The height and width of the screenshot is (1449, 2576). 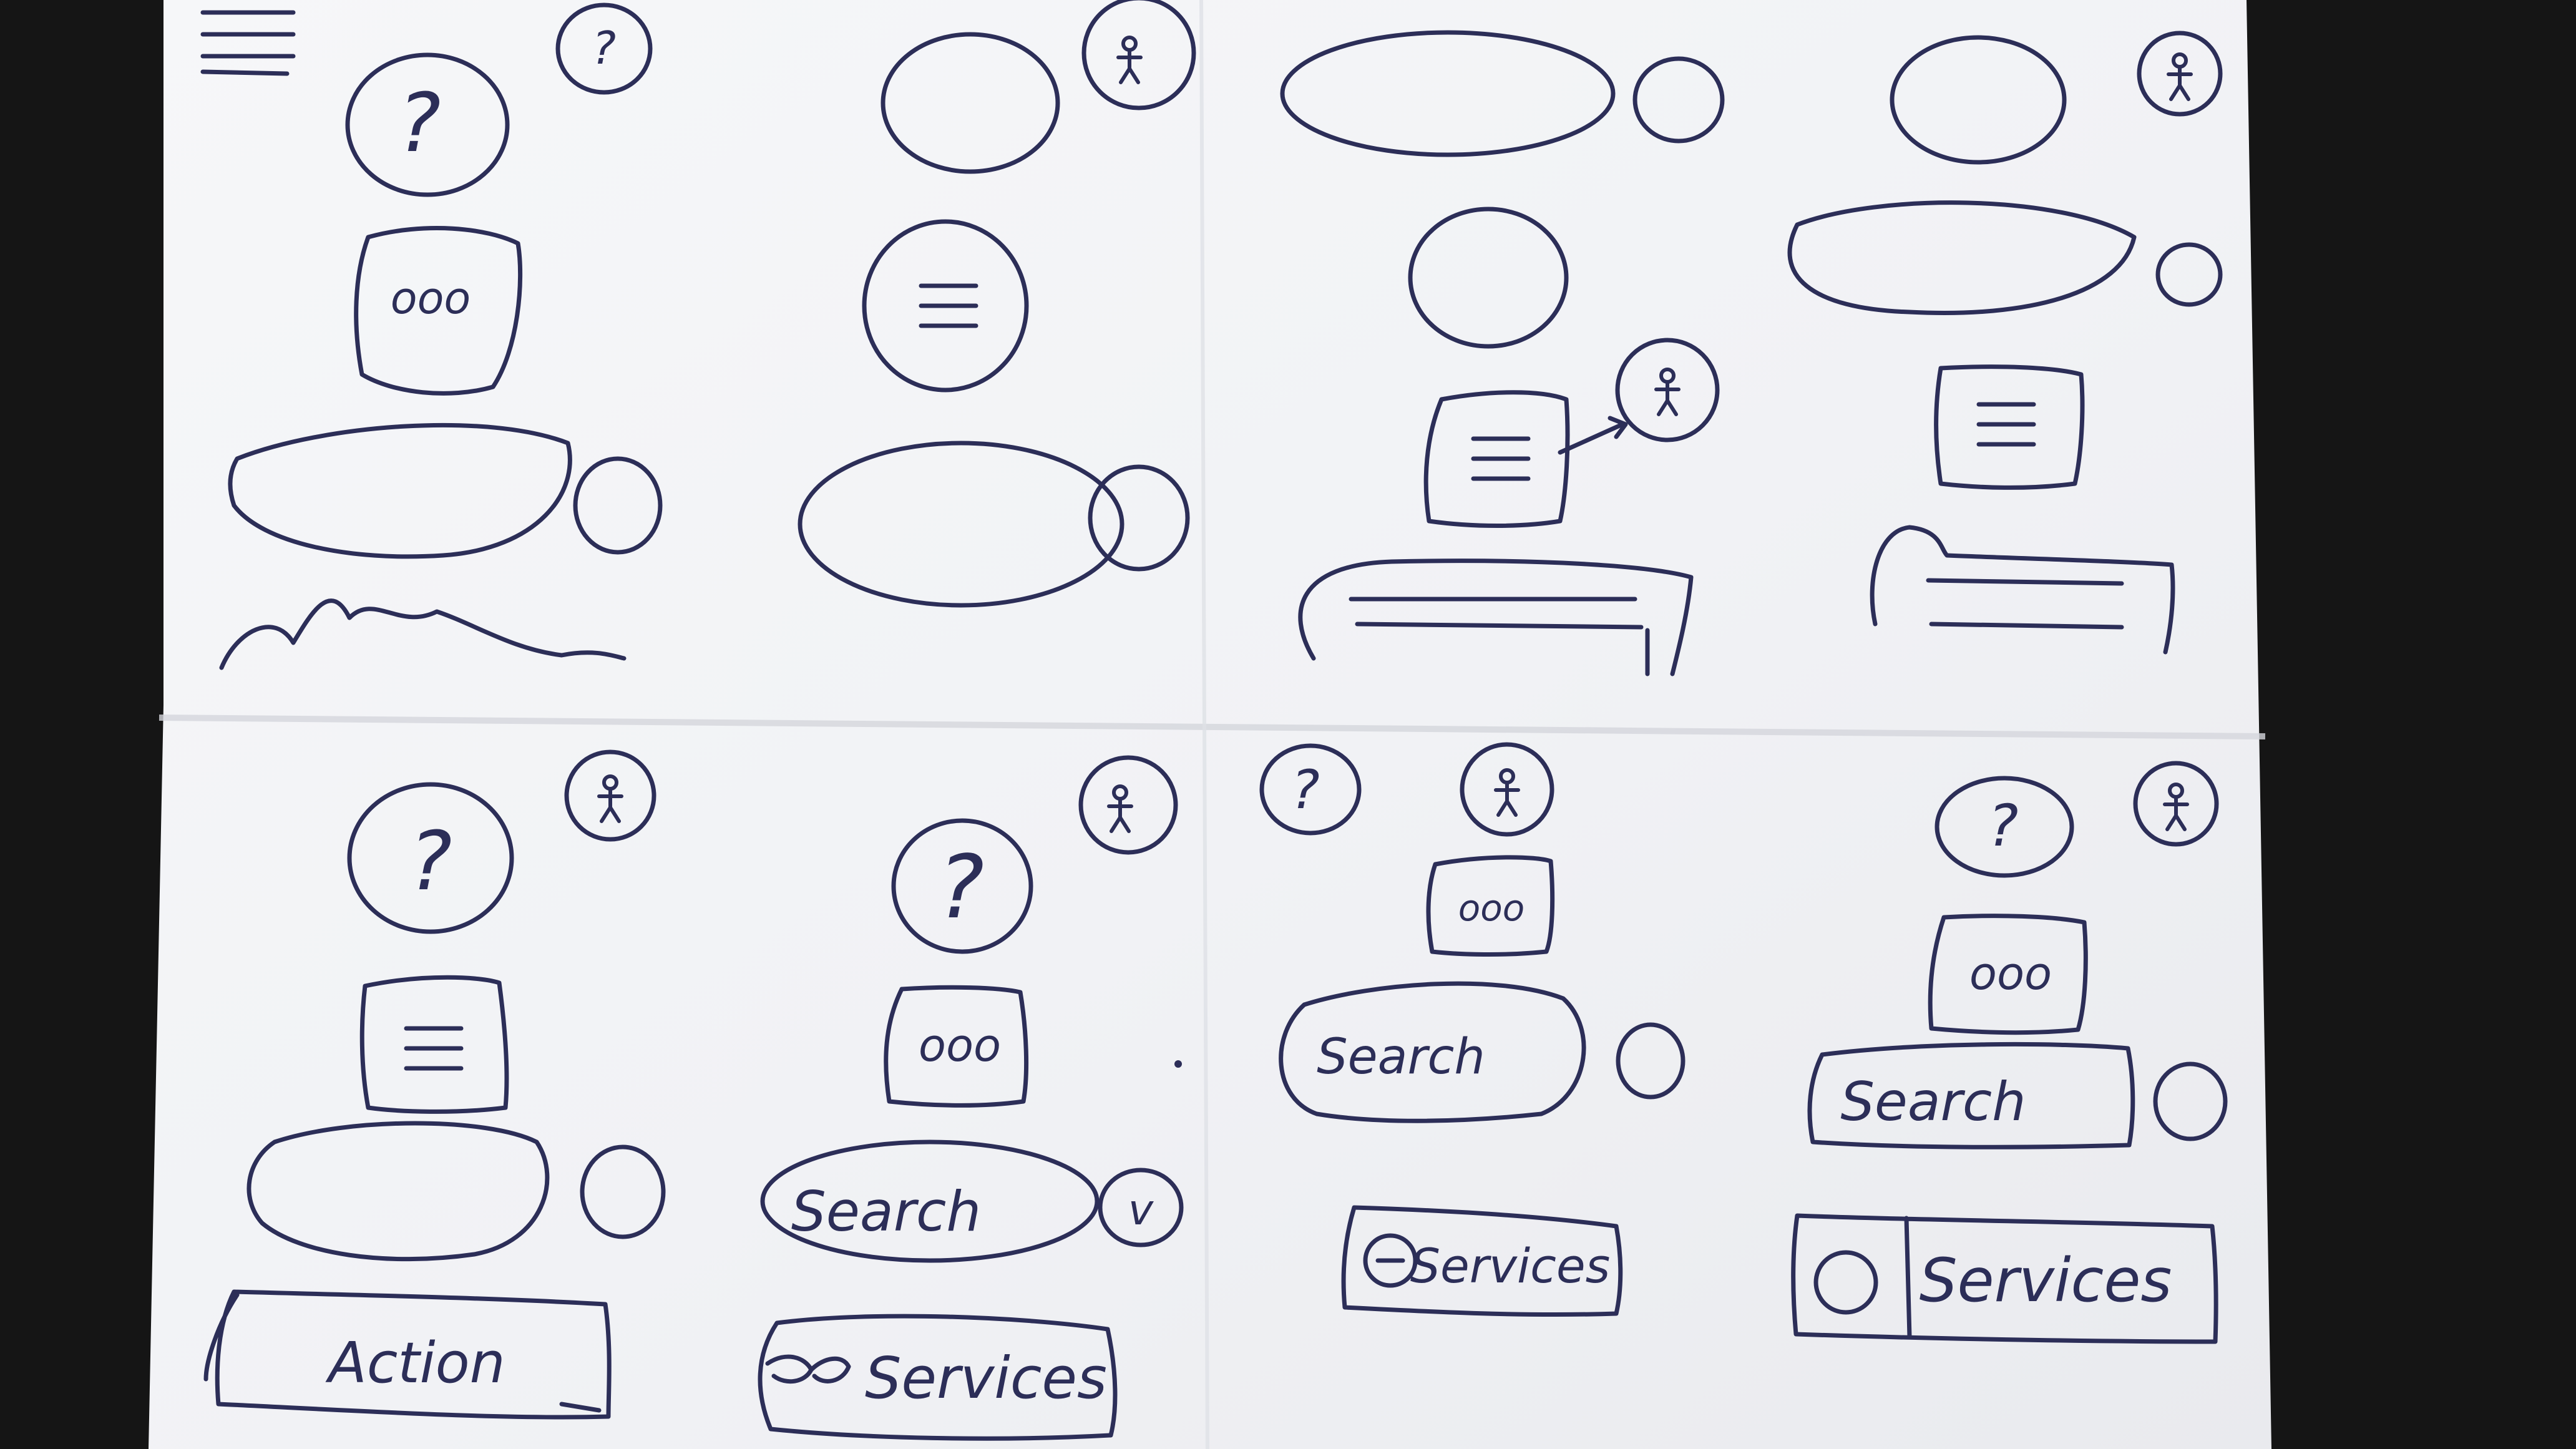 I want to click on action-label: Action, so click(x=415, y=1363).